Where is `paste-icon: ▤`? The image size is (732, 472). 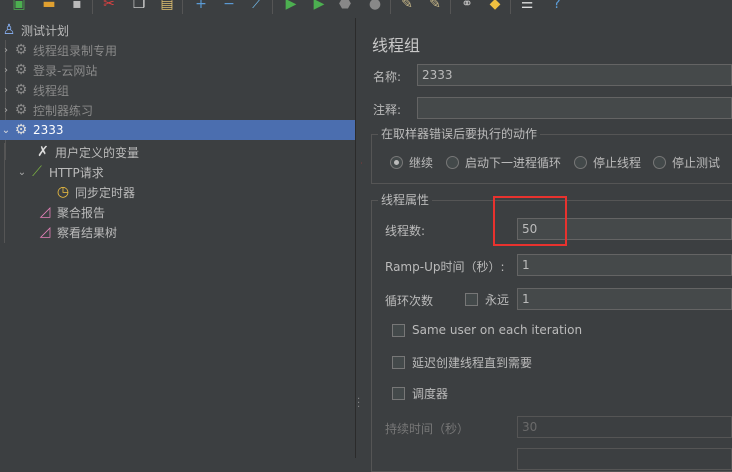 paste-icon: ▤ is located at coordinates (167, 6).